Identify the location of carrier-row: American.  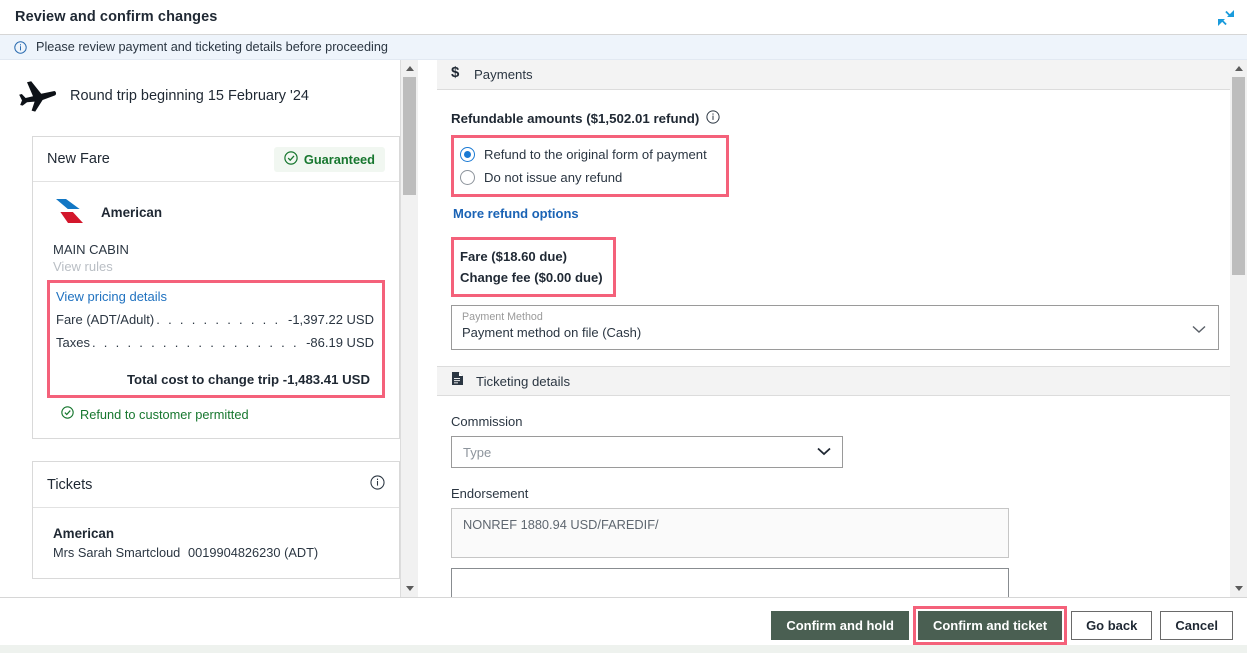
(219, 212).